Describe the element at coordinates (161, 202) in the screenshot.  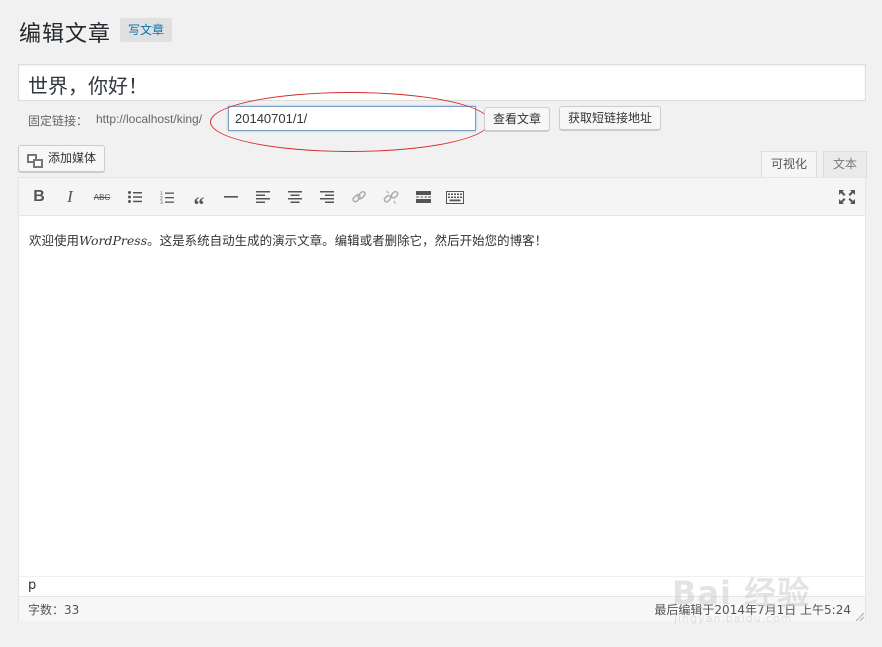
I see `svg-text: 3` at that location.